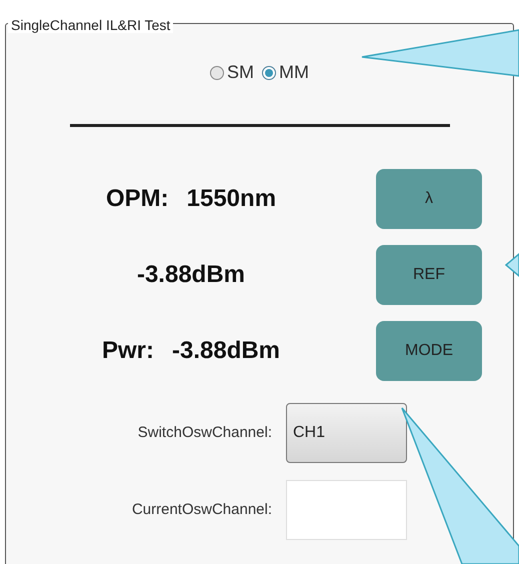  Describe the element at coordinates (204, 432) in the screenshot. I see `field-label: SwitchOswChannel:` at that location.